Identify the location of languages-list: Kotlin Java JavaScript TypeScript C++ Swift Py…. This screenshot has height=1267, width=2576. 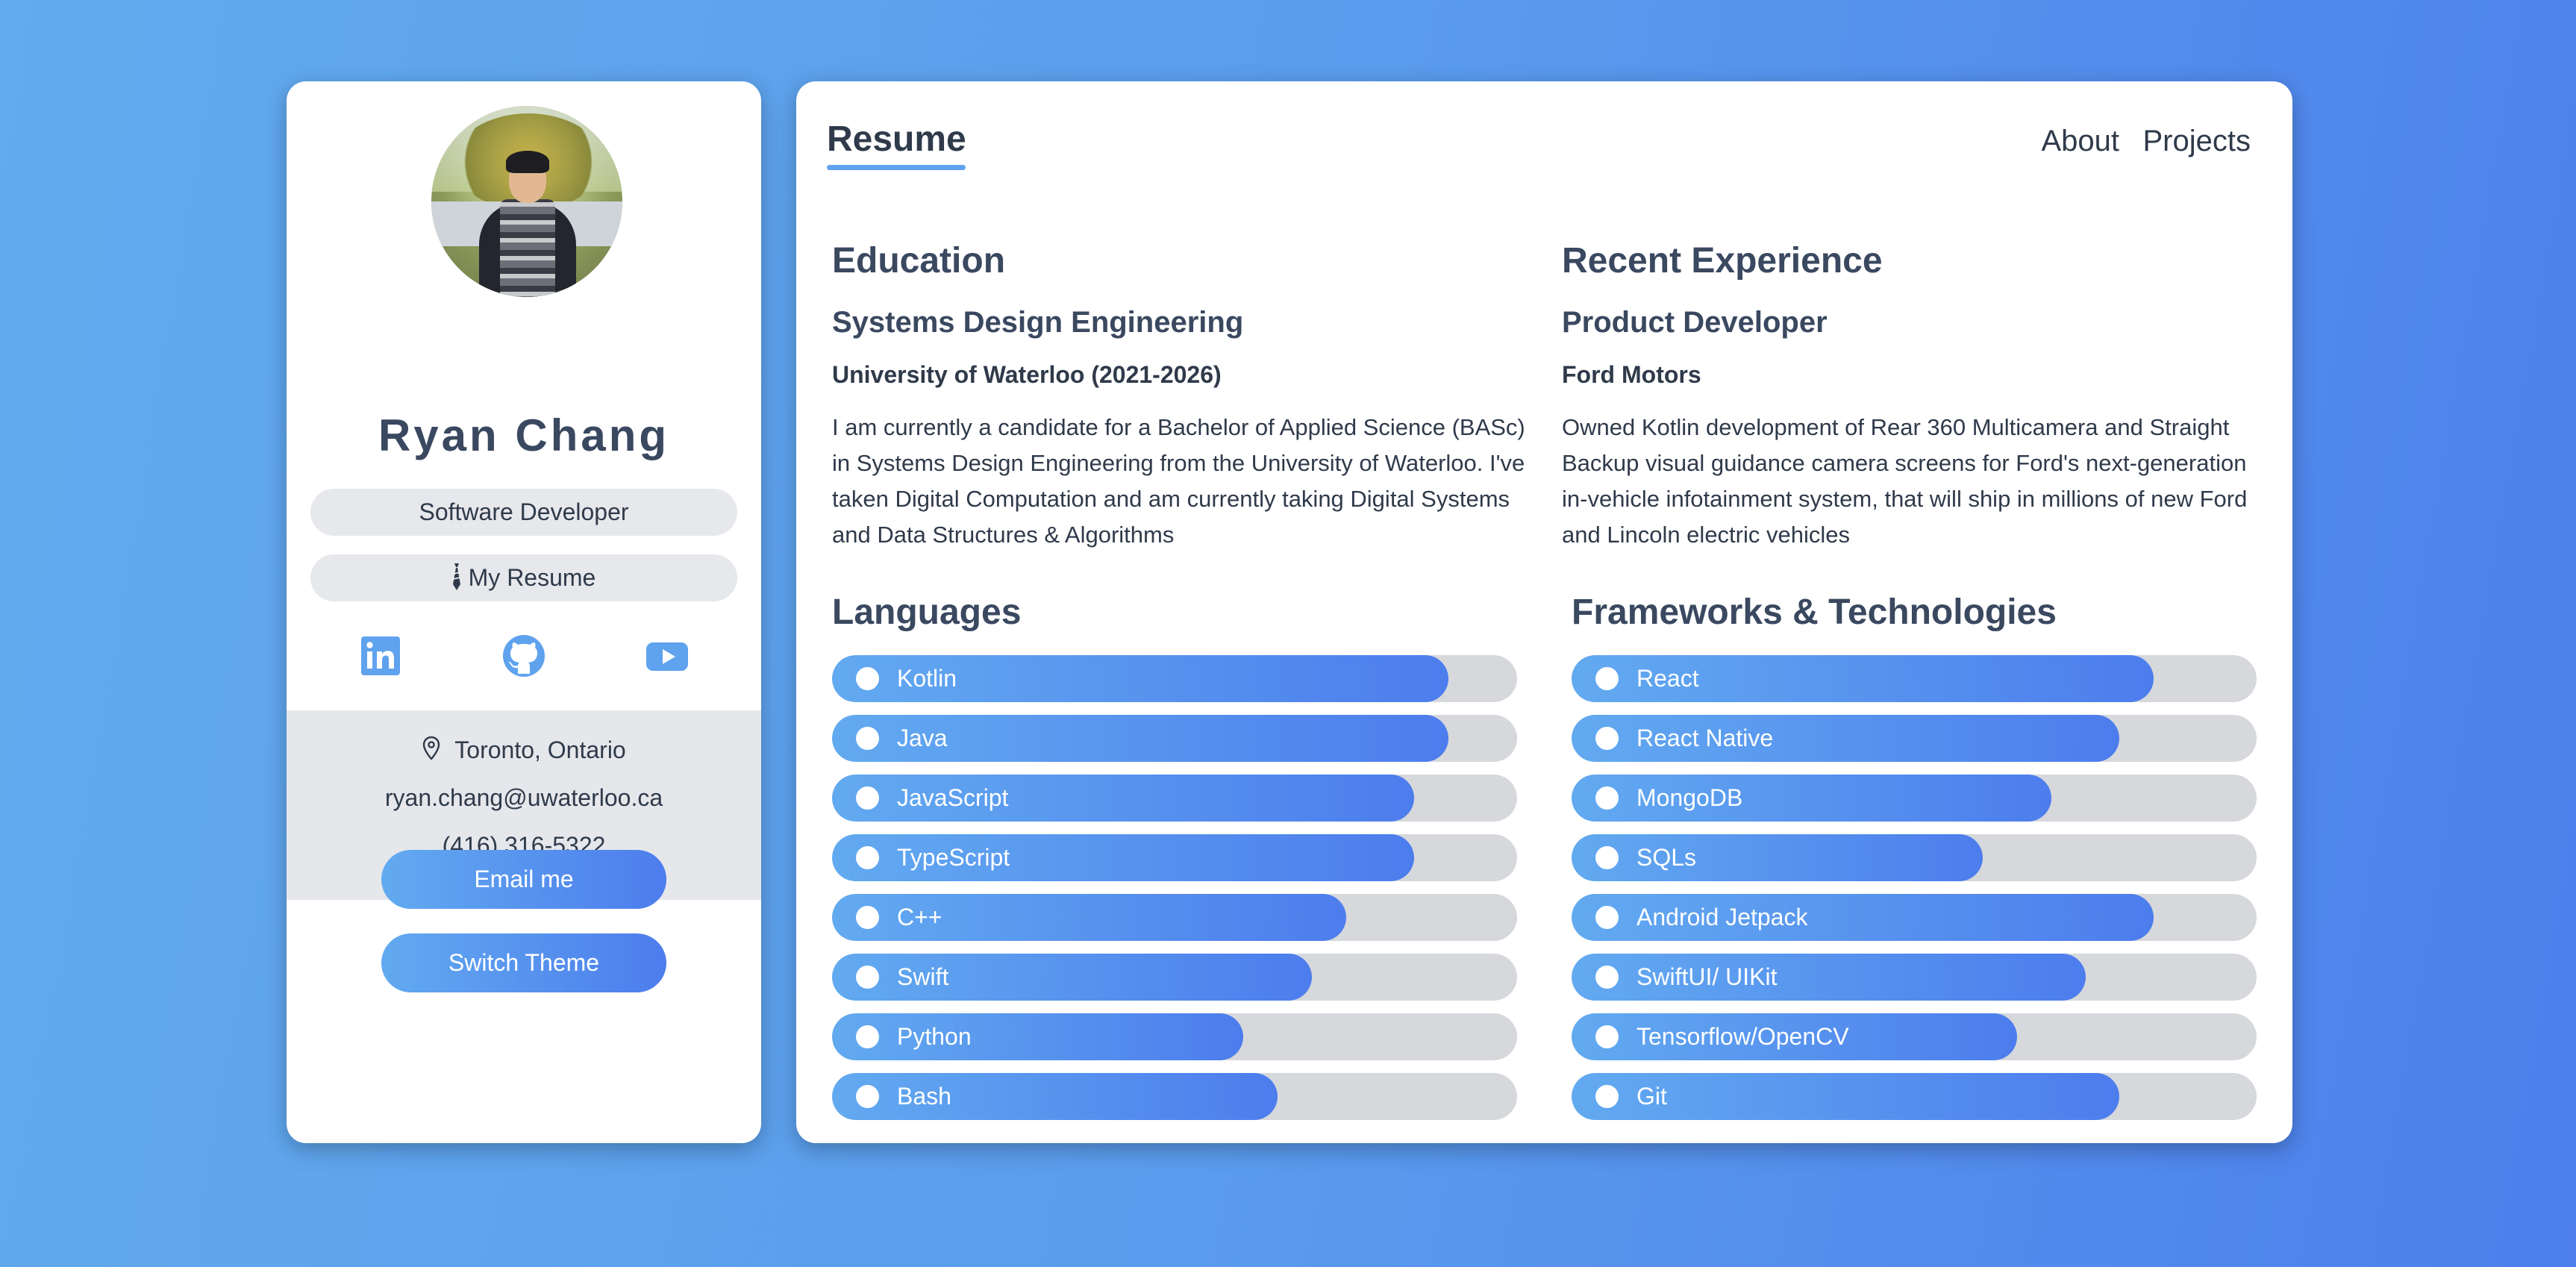
(1174, 894).